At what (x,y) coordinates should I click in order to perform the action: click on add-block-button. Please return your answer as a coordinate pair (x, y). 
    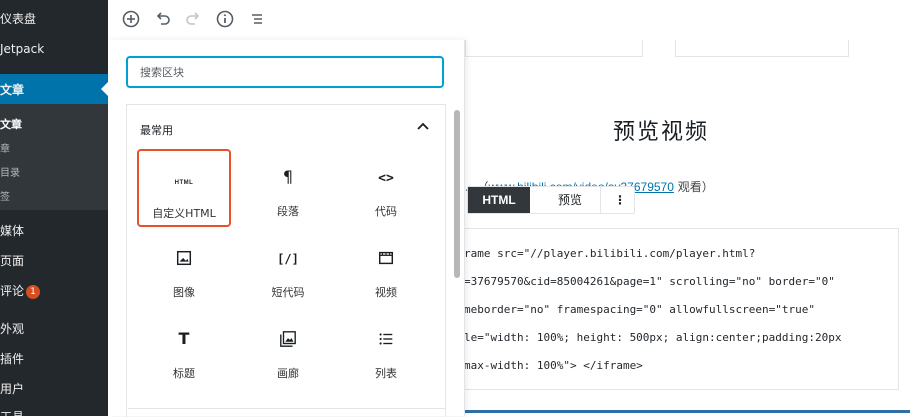
    Looking at the image, I should click on (131, 19).